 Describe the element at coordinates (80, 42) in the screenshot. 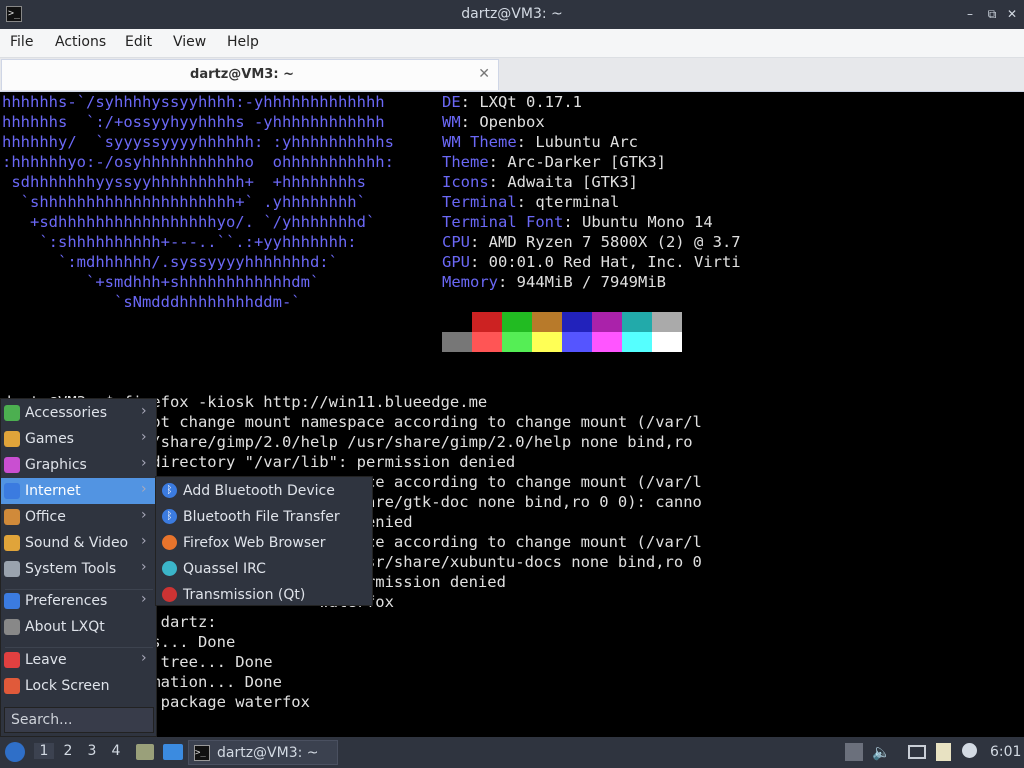

I see `menu-actions: Actions` at that location.